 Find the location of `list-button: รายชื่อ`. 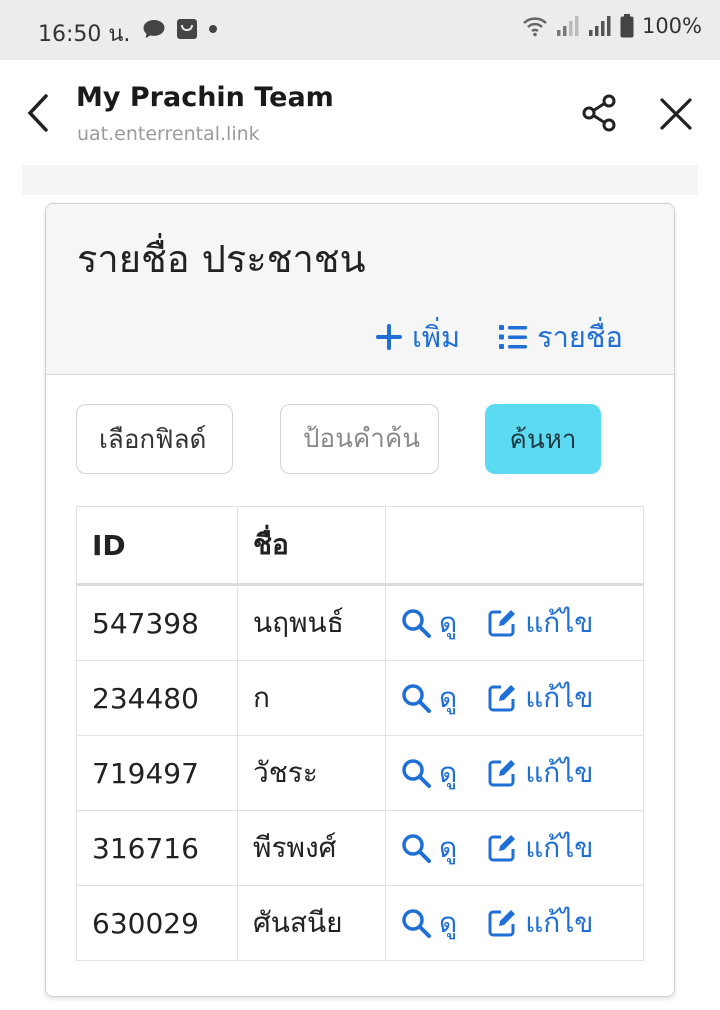

list-button: รายชื่อ is located at coordinates (561, 337).